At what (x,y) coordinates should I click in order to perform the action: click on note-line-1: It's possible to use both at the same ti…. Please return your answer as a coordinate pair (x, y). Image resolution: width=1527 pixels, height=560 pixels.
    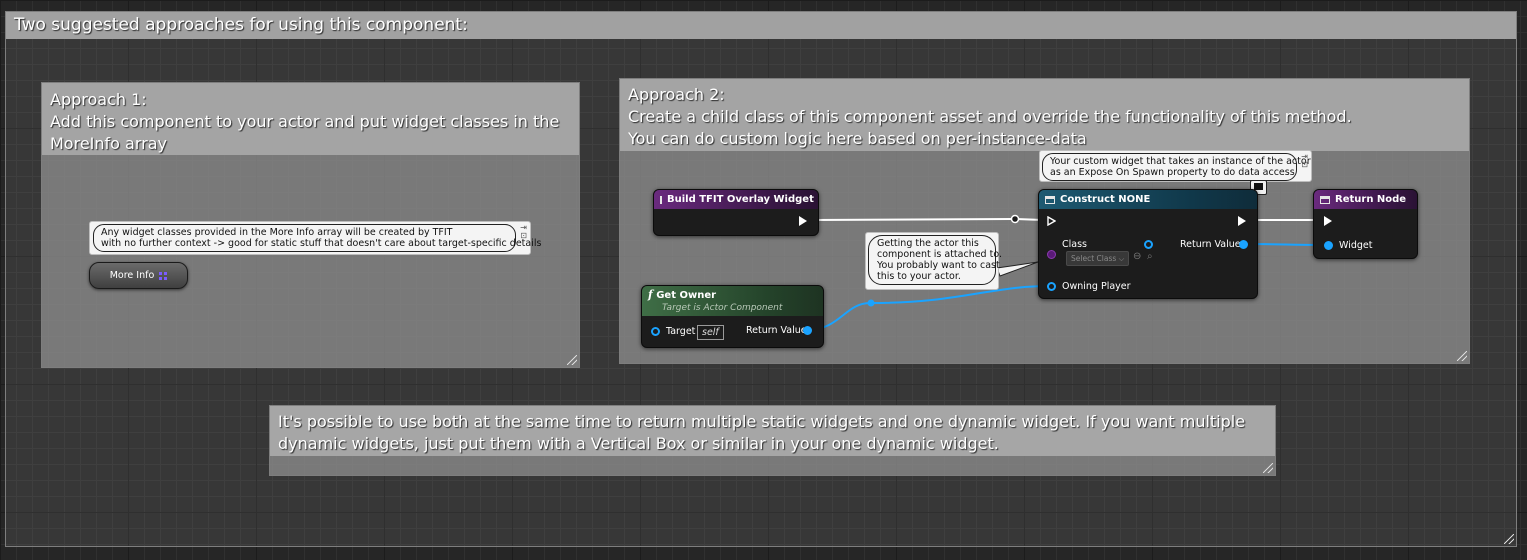
    Looking at the image, I should click on (762, 421).